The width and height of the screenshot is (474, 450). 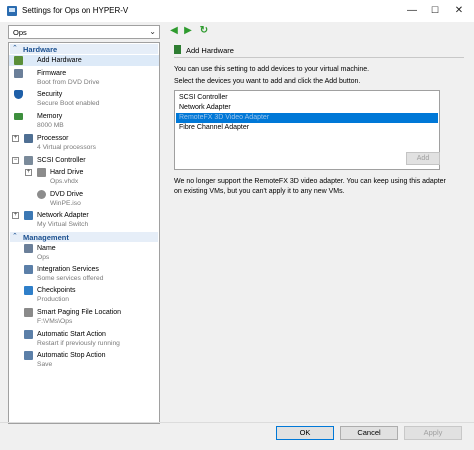 I want to click on device-list-item: Fibre Channel Adapter, so click(x=307, y=128).